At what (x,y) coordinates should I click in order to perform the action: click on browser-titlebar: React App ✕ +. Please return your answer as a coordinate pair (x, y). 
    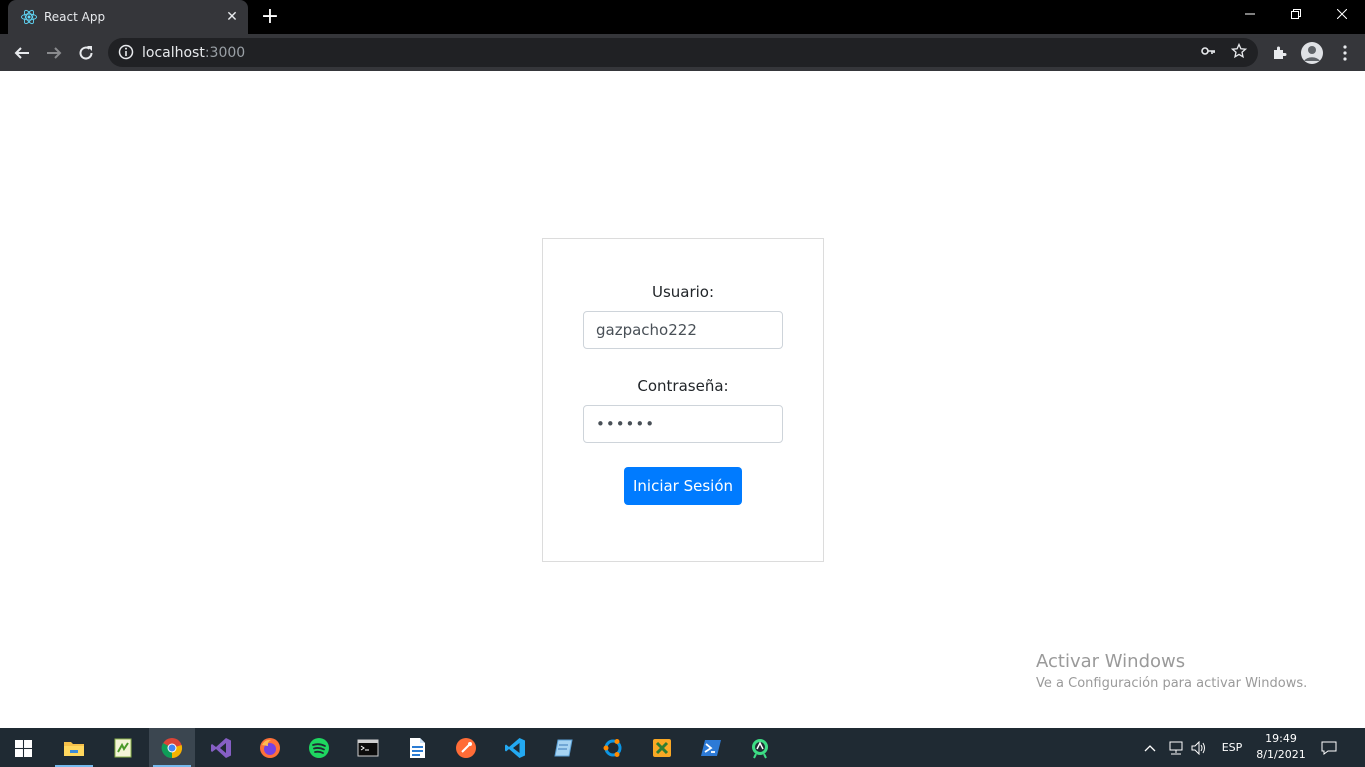
    Looking at the image, I should click on (682, 17).